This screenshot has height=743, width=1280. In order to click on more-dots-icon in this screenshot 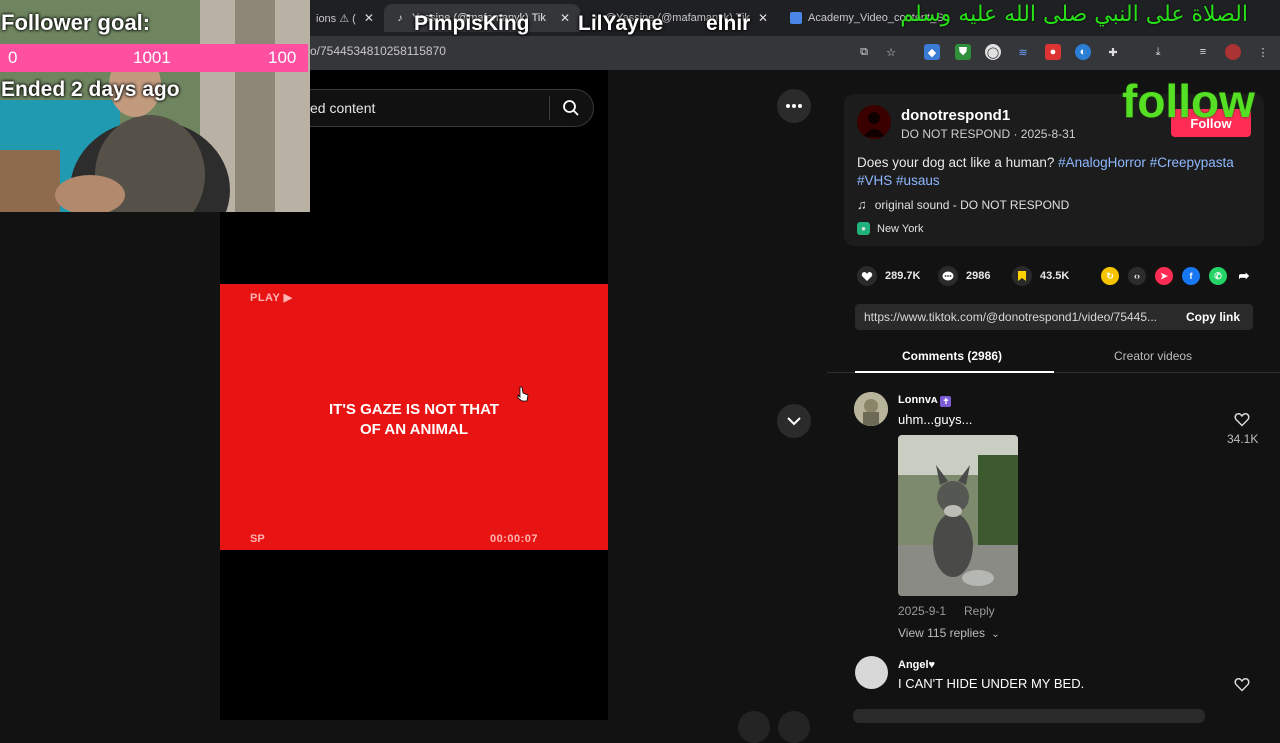, I will do `click(794, 106)`.